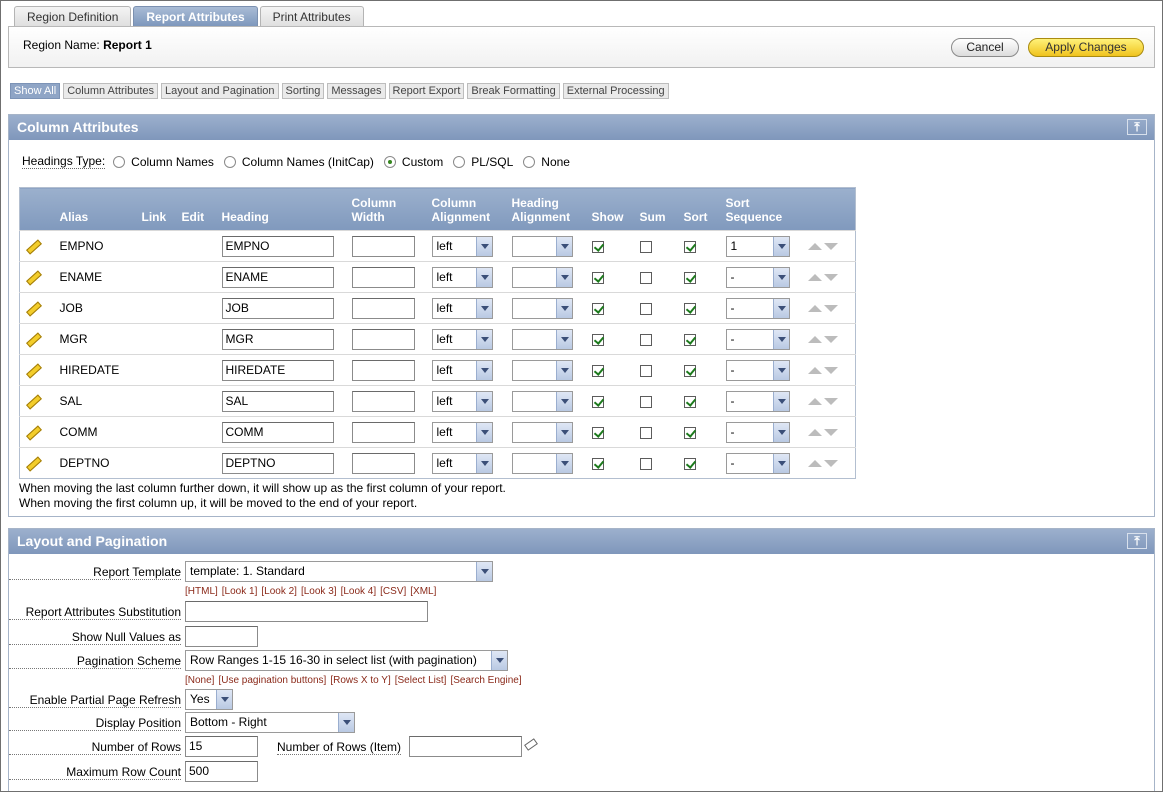 This screenshot has width=1163, height=792. What do you see at coordinates (240, 591) in the screenshot?
I see `template-link: [Look 1]` at bounding box center [240, 591].